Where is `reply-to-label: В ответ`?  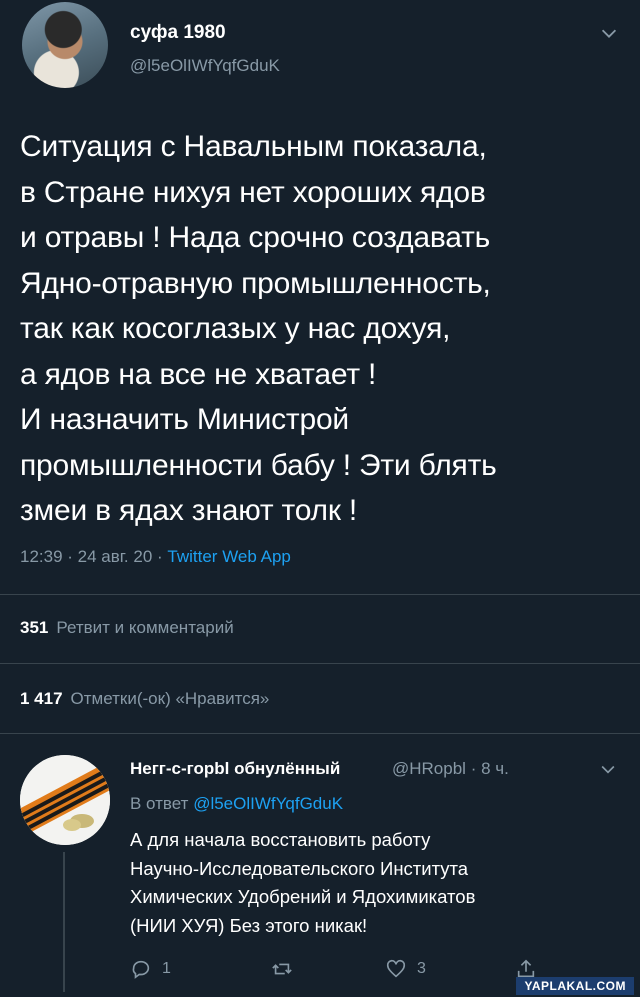
reply-to-label: В ответ is located at coordinates (159, 803).